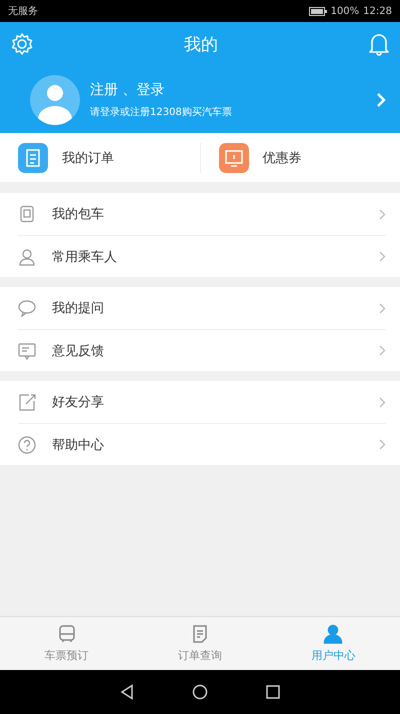 This screenshot has height=714, width=400. What do you see at coordinates (200, 692) in the screenshot?
I see `home-icon` at bounding box center [200, 692].